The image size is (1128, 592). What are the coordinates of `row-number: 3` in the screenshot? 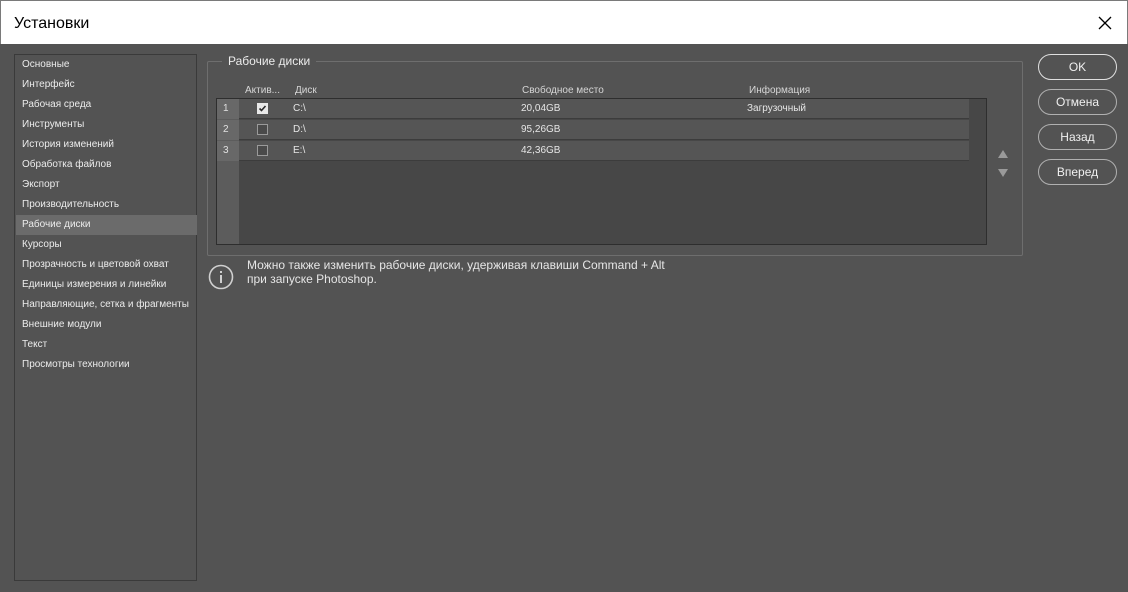 It's located at (228, 151).